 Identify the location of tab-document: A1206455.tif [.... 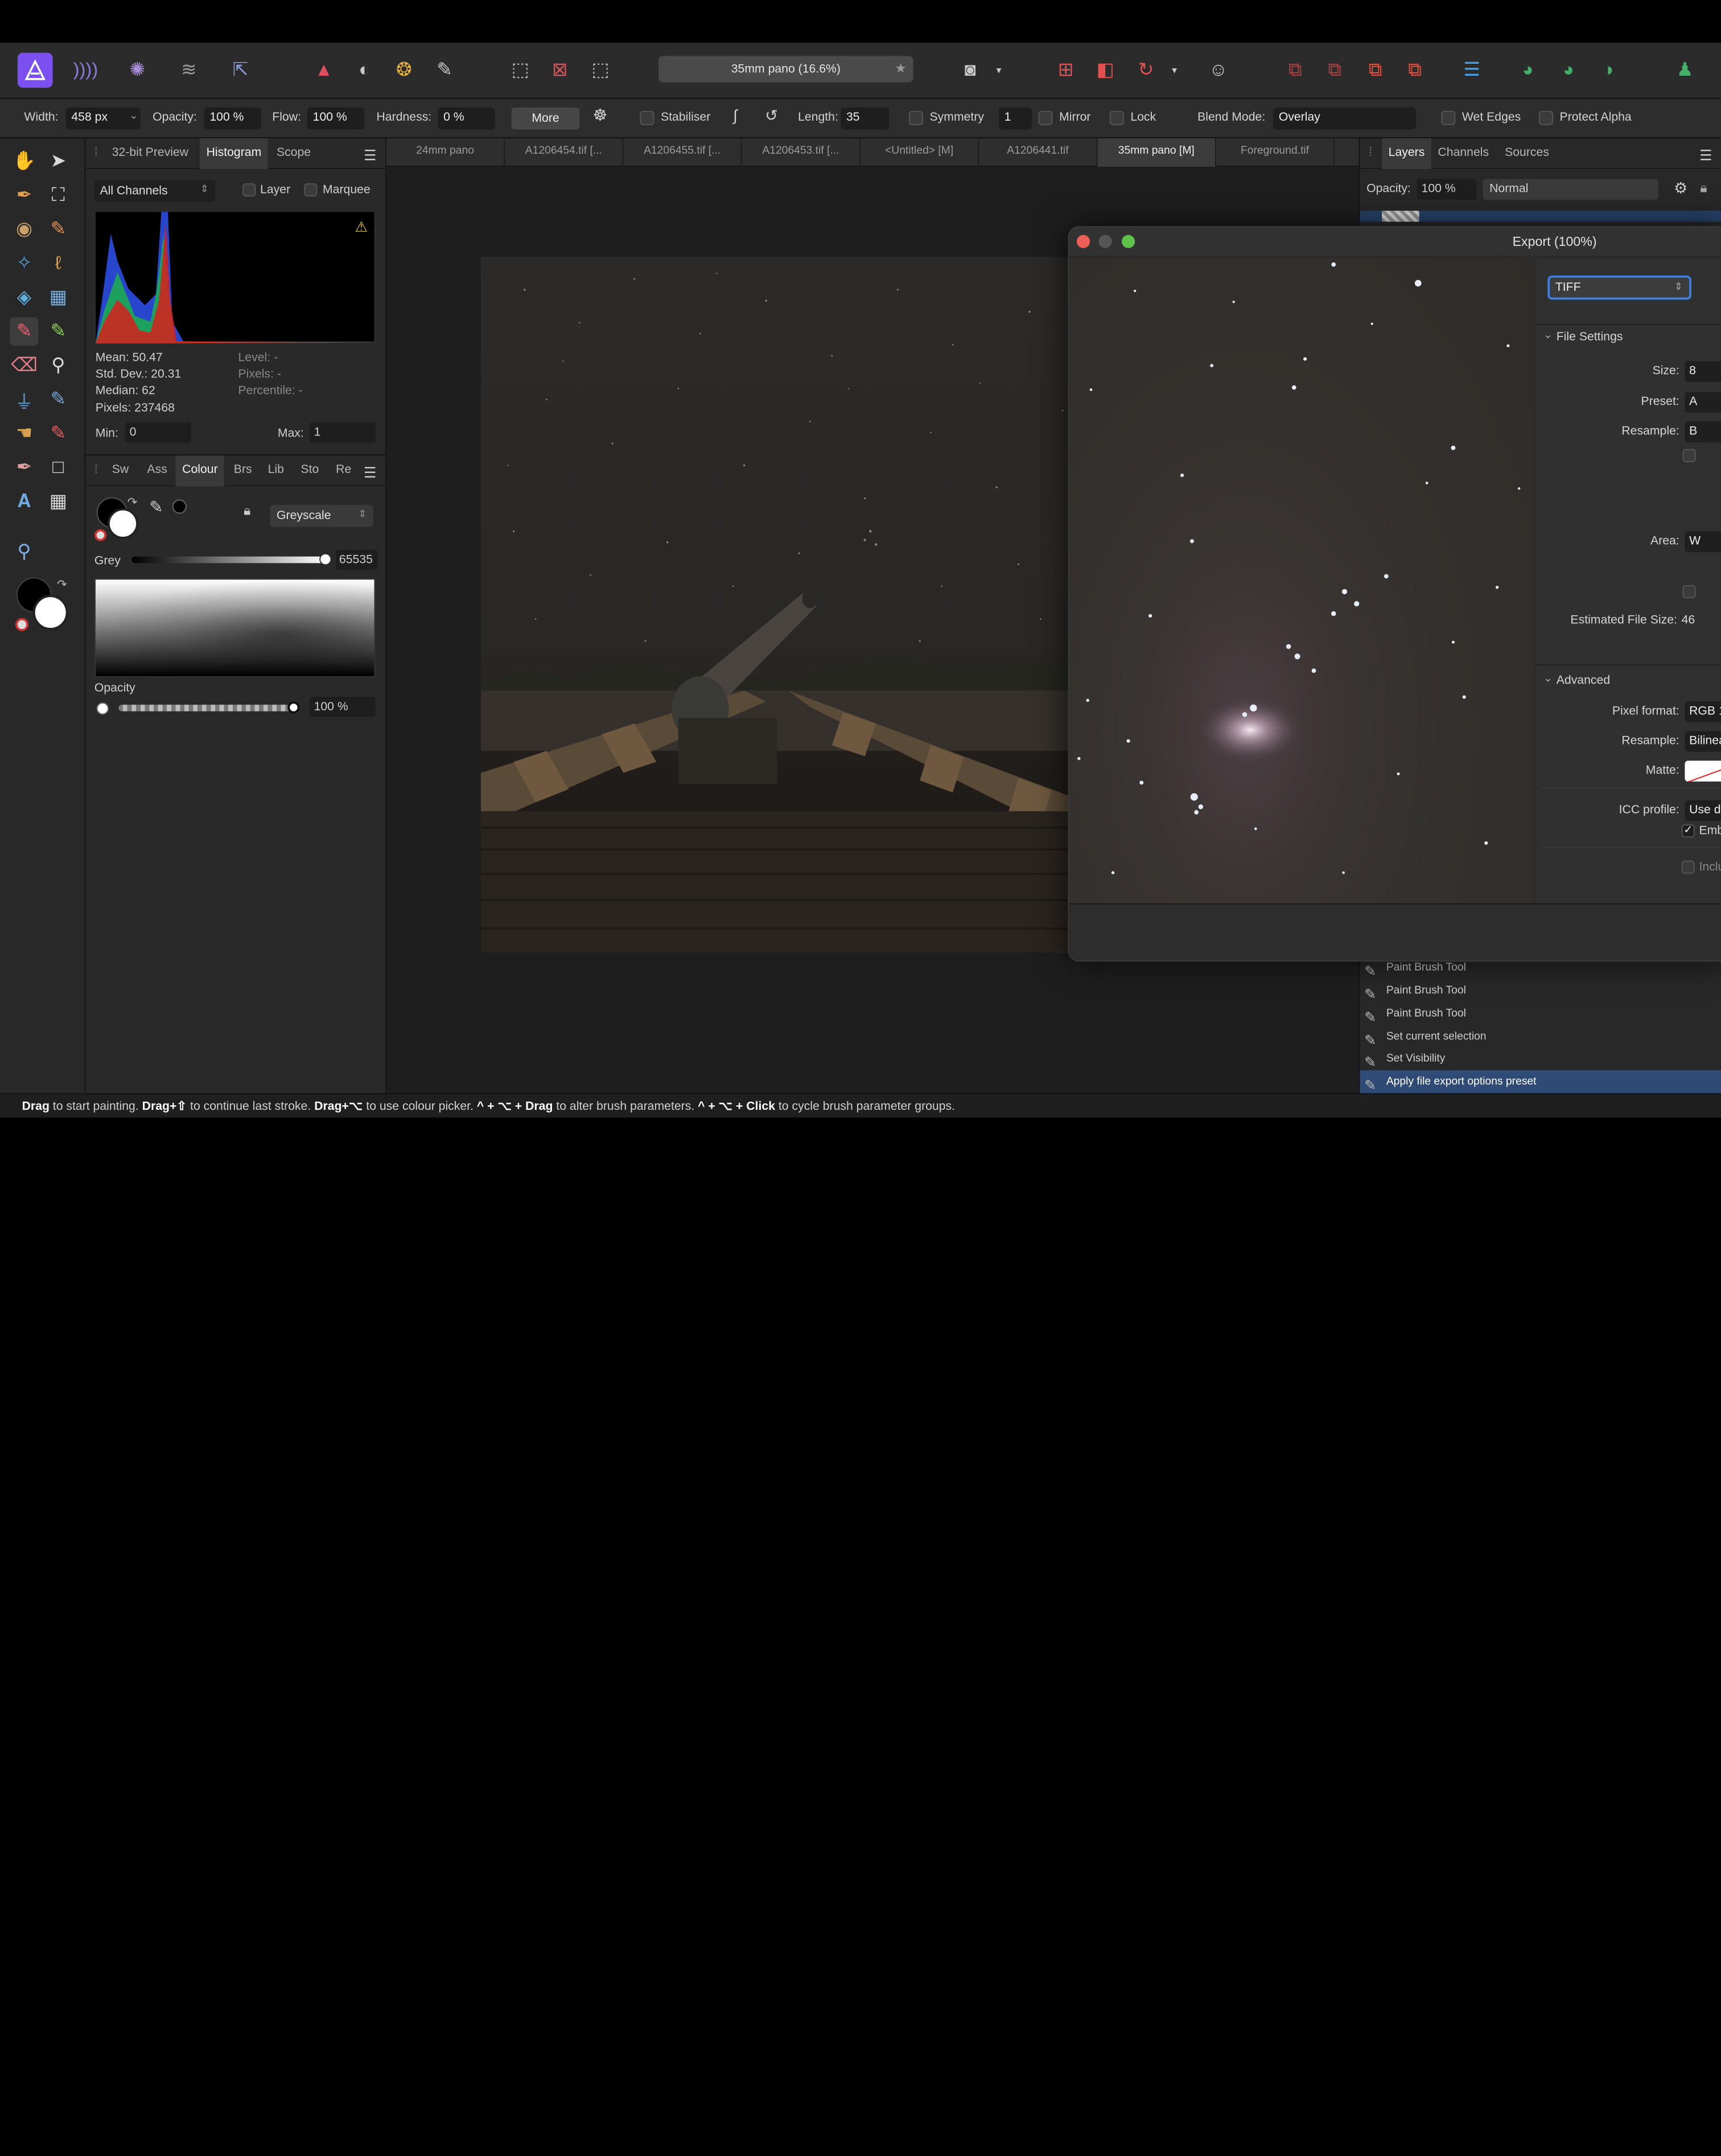
(682, 152).